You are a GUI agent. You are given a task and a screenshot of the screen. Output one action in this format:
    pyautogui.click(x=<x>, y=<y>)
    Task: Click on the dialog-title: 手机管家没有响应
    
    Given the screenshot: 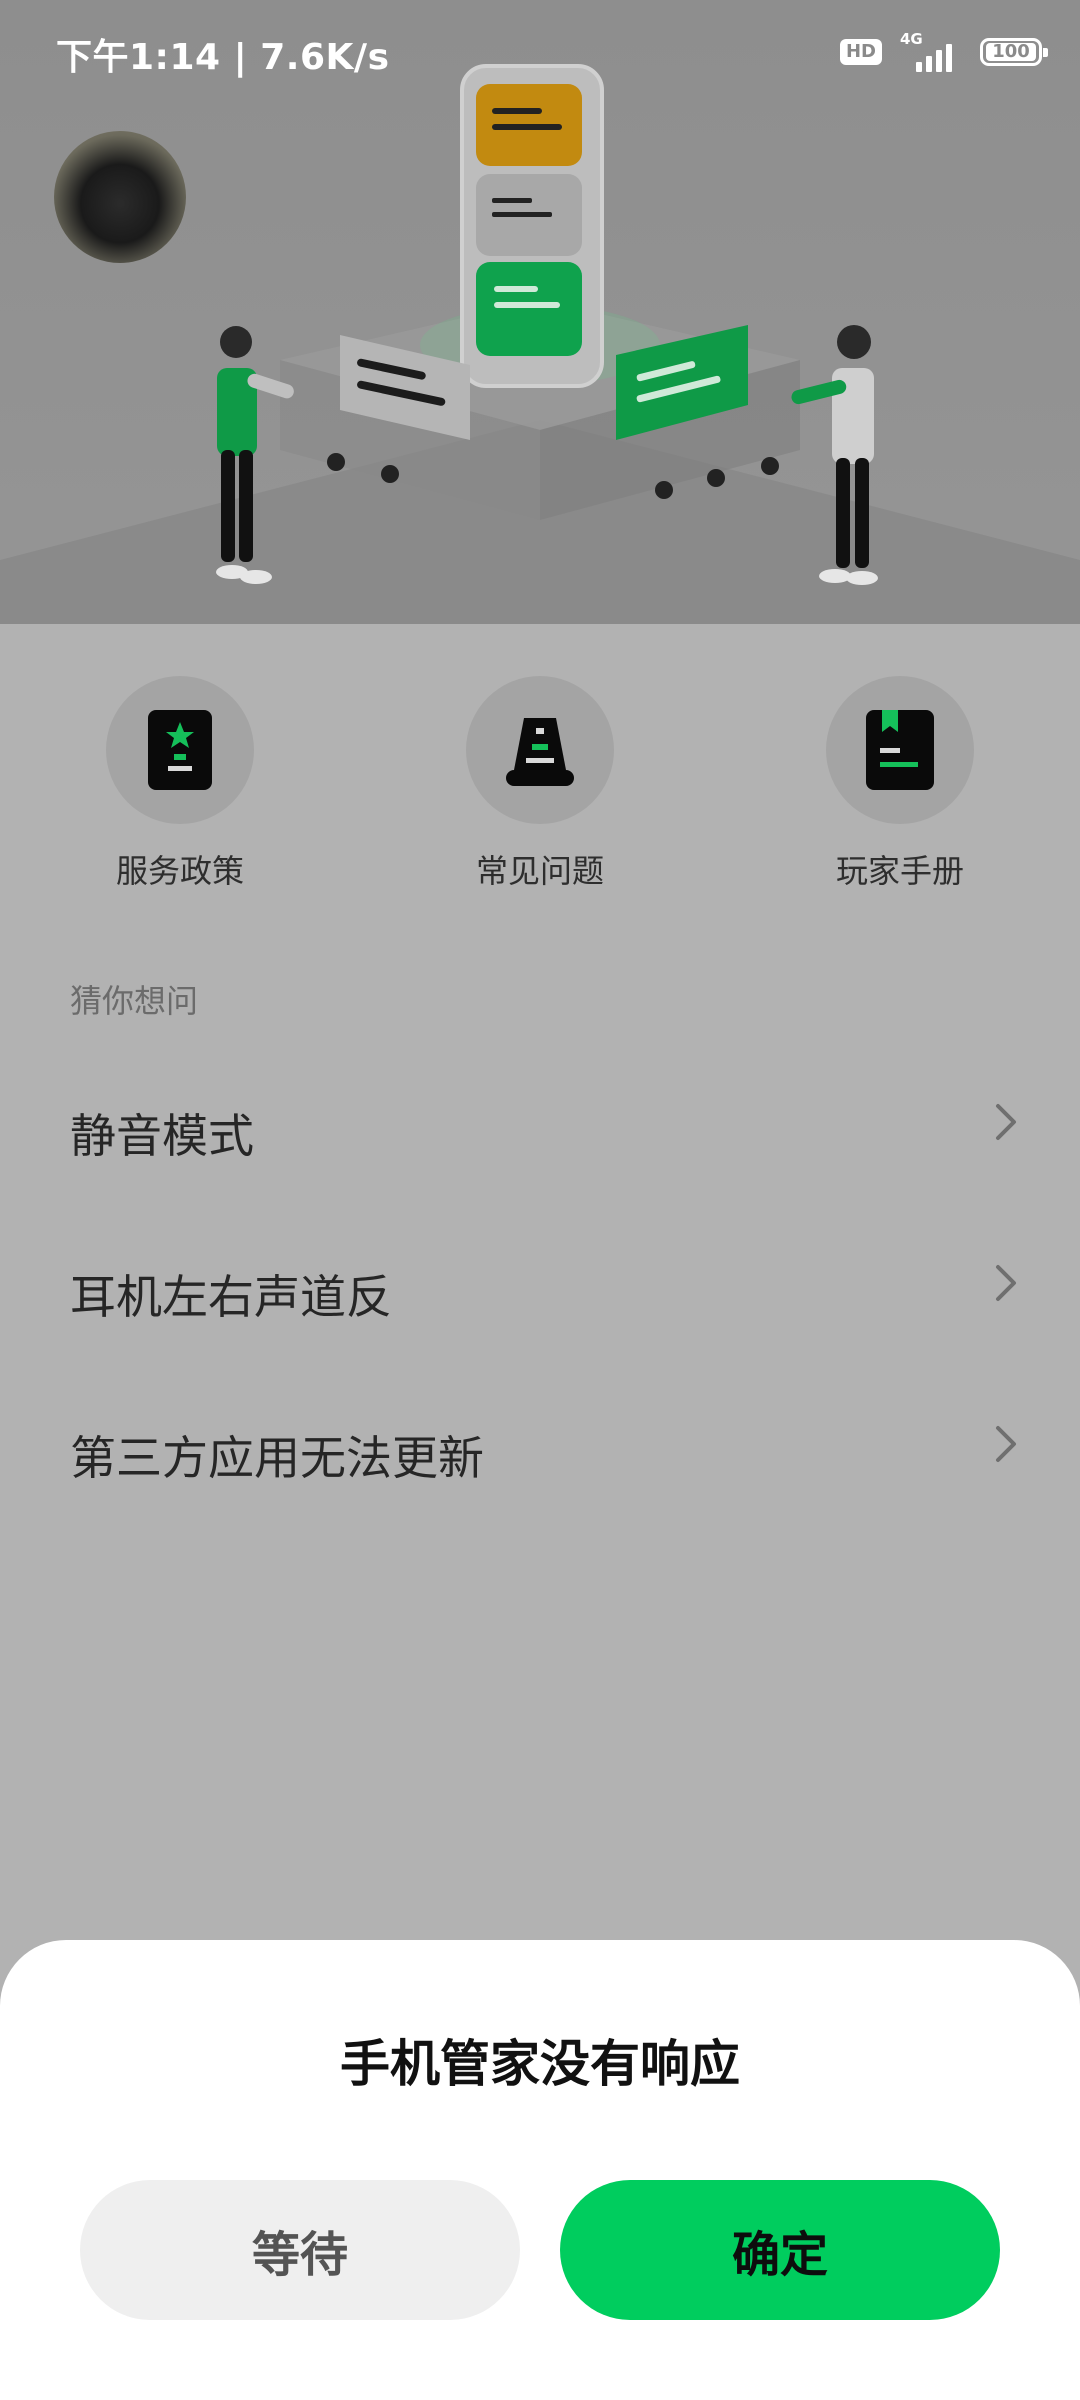 What is the action you would take?
    pyautogui.click(x=540, y=2064)
    